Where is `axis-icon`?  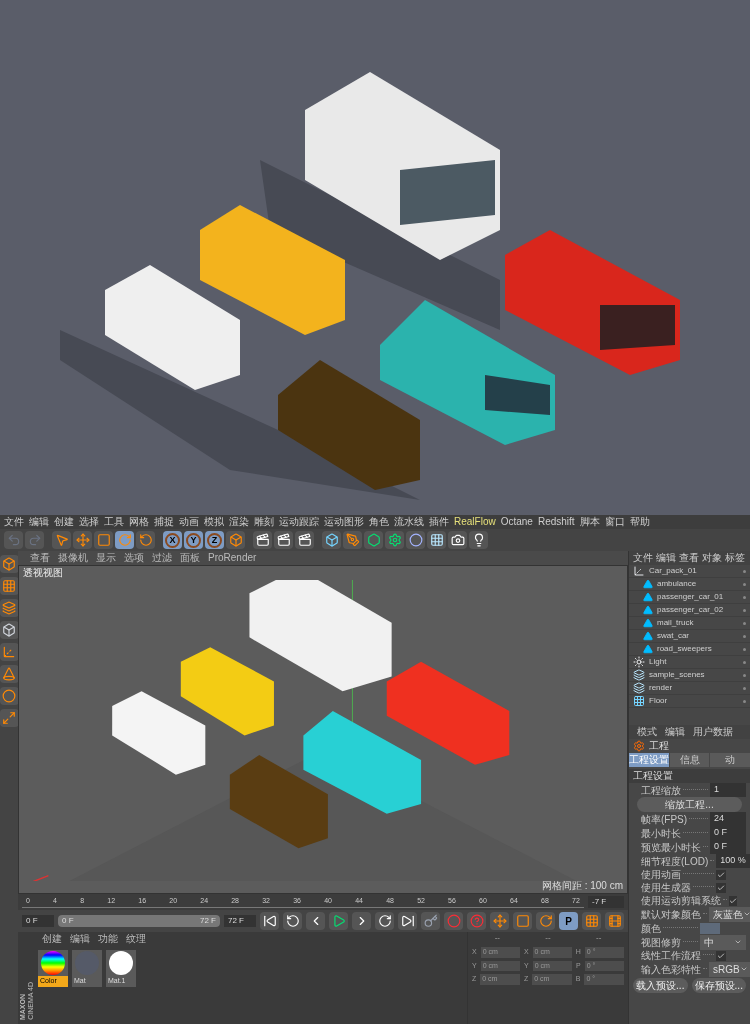
axis-icon is located at coordinates (9, 652).